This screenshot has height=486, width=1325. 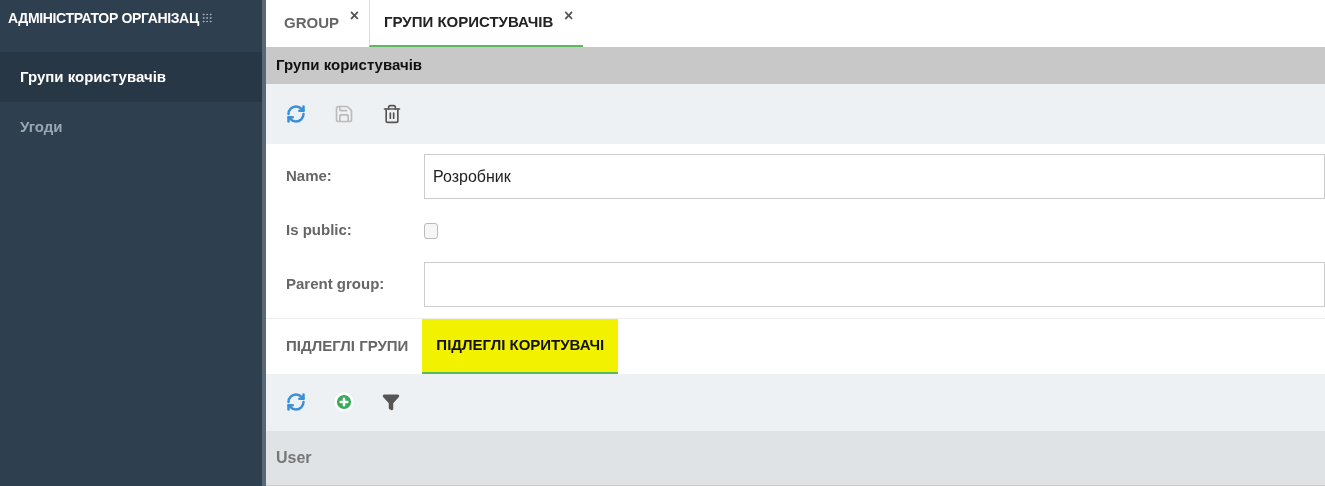 What do you see at coordinates (347, 346) in the screenshot?
I see `subtab: ПІДЛЕГЛІ ГРУПИ` at bounding box center [347, 346].